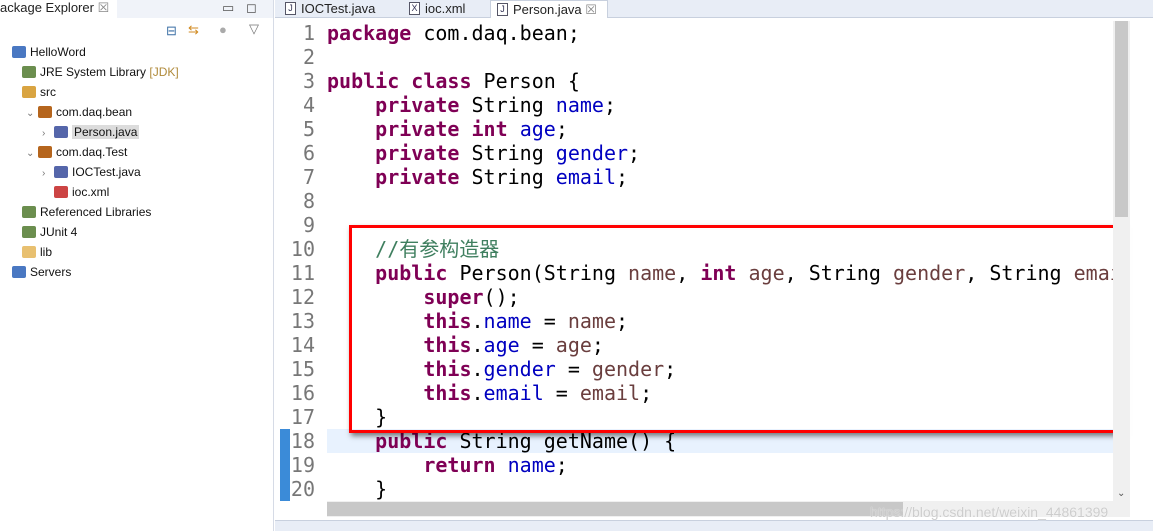  Describe the element at coordinates (308, 129) in the screenshot. I see `line-number: 5` at that location.